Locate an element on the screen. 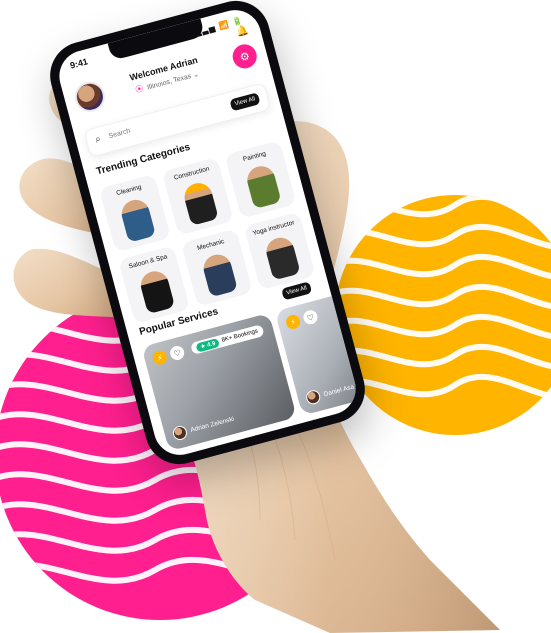 The height and width of the screenshot is (633, 551). category-label: Construction is located at coordinates (192, 173).